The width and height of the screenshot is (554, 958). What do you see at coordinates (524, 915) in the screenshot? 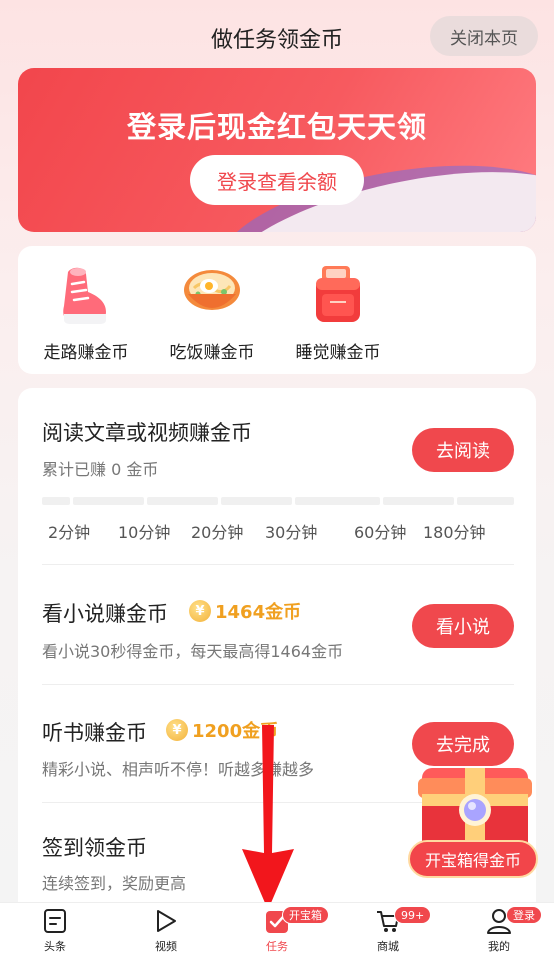
I see `tab-badge: 登录` at bounding box center [524, 915].